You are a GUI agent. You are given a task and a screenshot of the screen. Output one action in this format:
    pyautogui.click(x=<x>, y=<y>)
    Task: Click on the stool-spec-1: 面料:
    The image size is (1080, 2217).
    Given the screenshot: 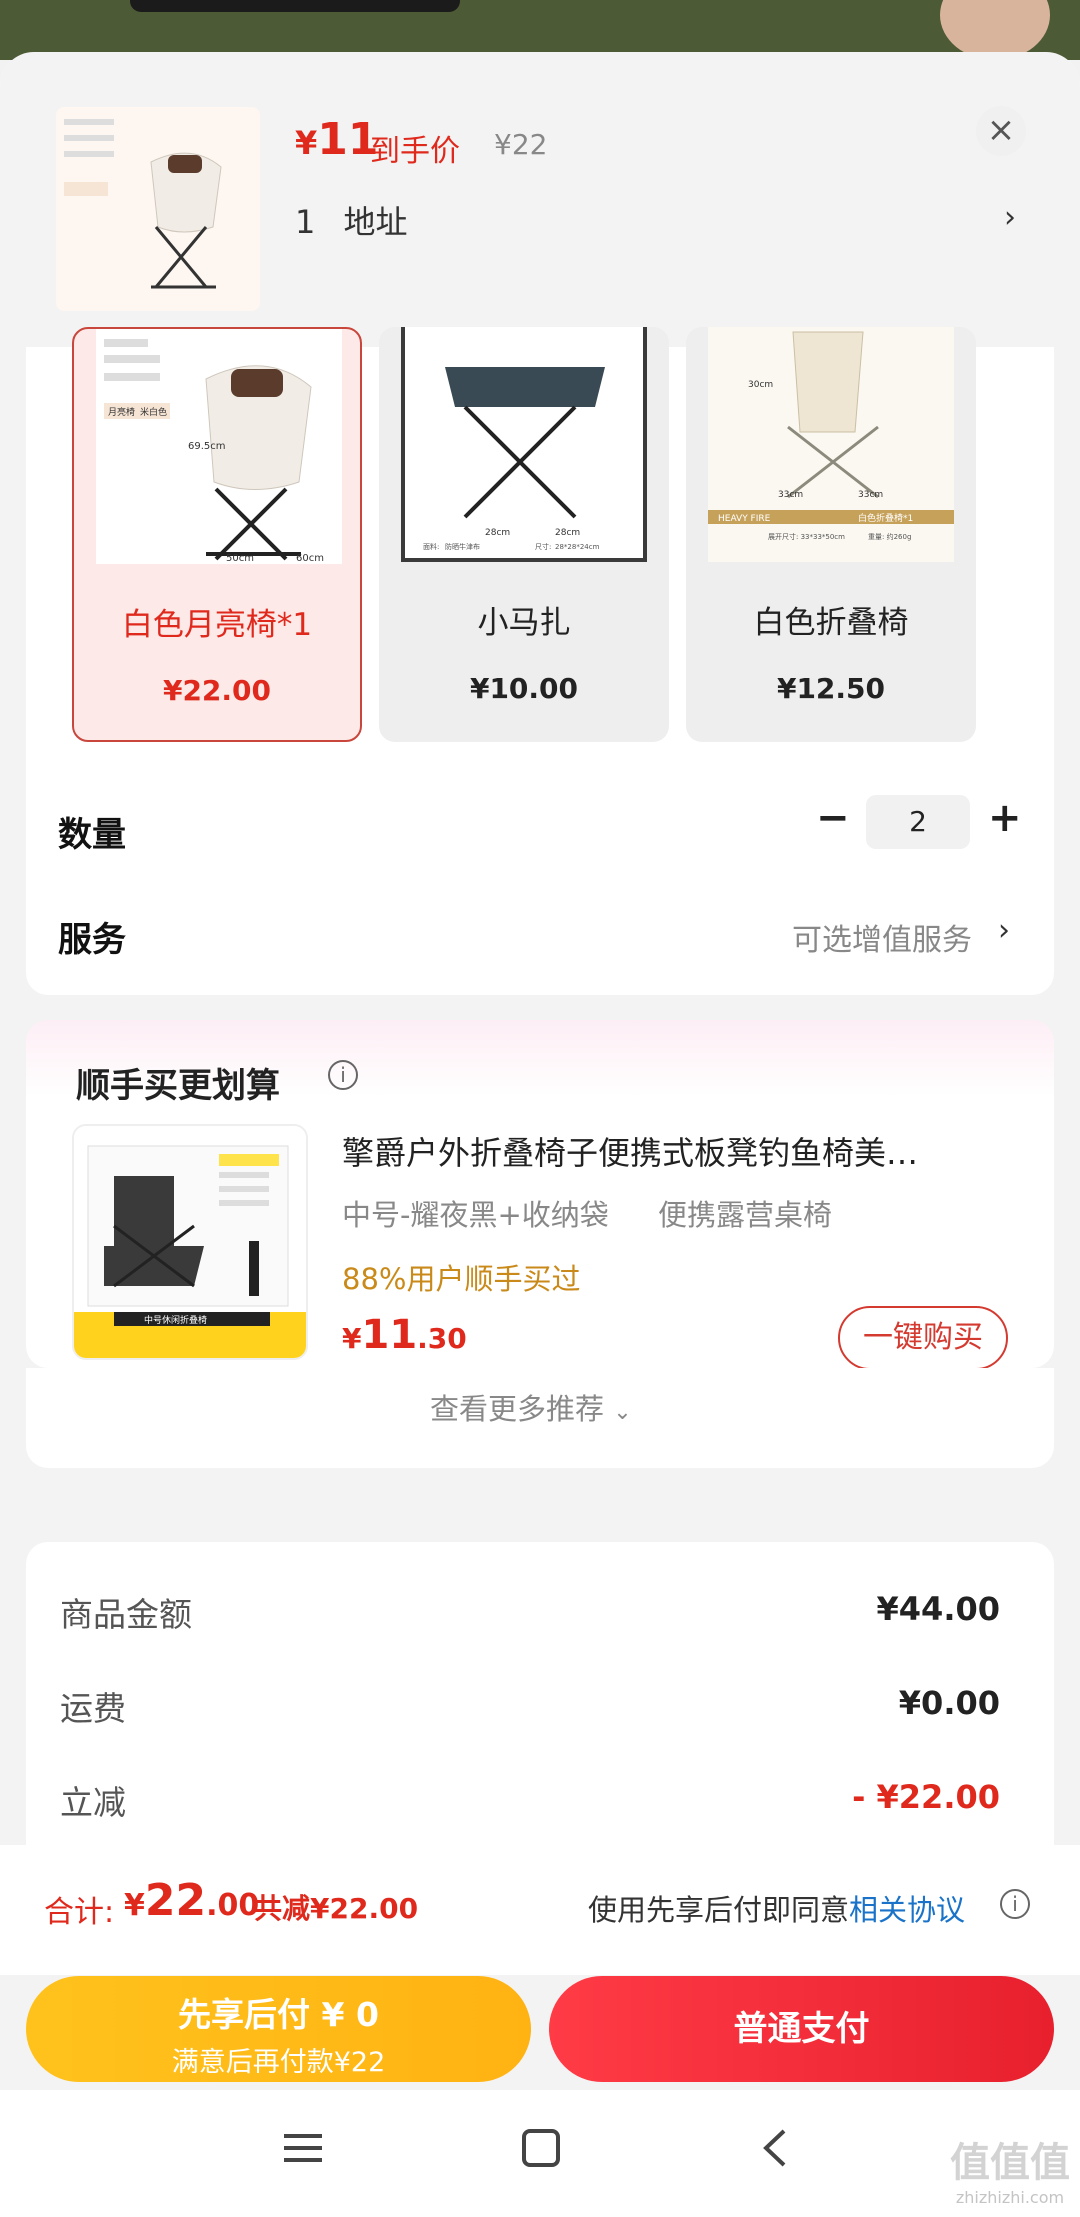 What is the action you would take?
    pyautogui.click(x=431, y=546)
    